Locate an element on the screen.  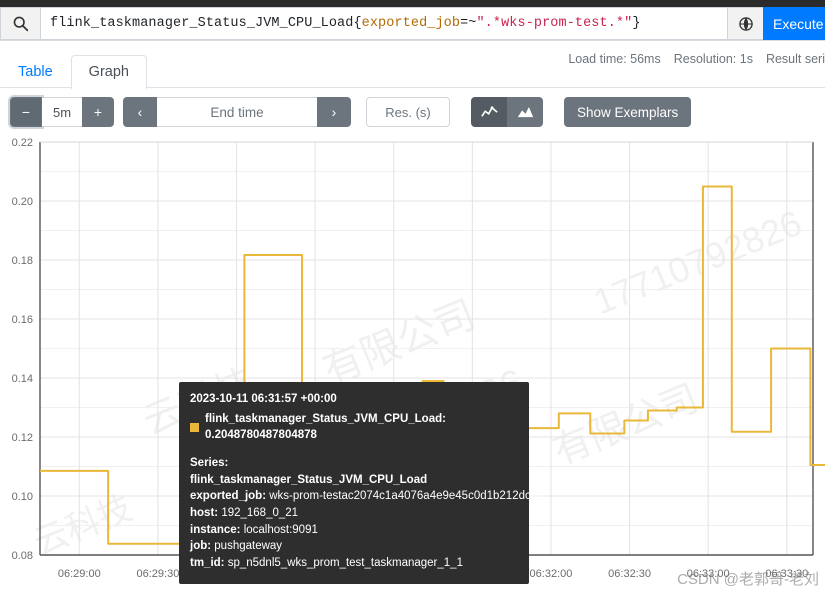
tooltip-label-instance: instance: localhost:9091 is located at coordinates (254, 529).